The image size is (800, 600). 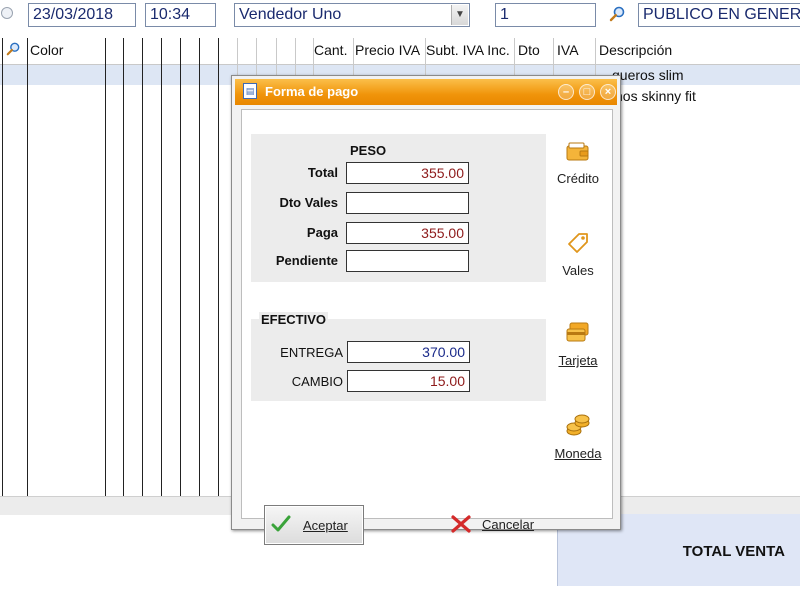 What do you see at coordinates (468, 50) in the screenshot?
I see `column-header-subtotal: Subt. IVA Inc.` at bounding box center [468, 50].